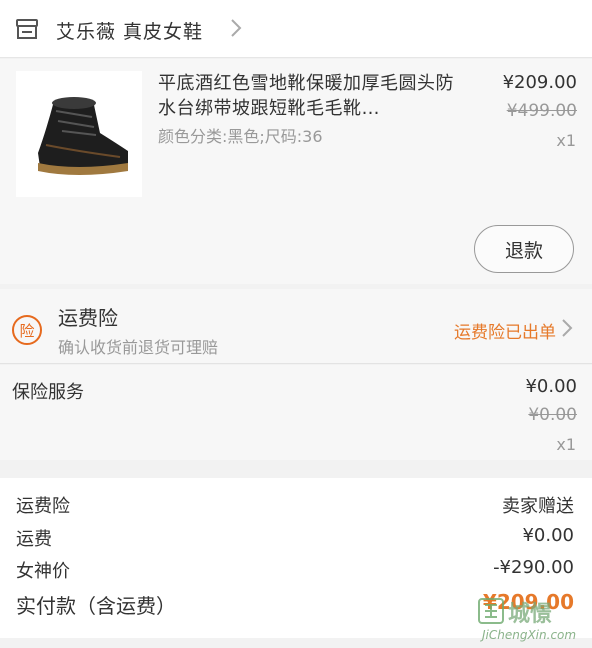 The height and width of the screenshot is (648, 592). Describe the element at coordinates (27, 330) in the screenshot. I see `insurance-badge-icon: 险` at that location.